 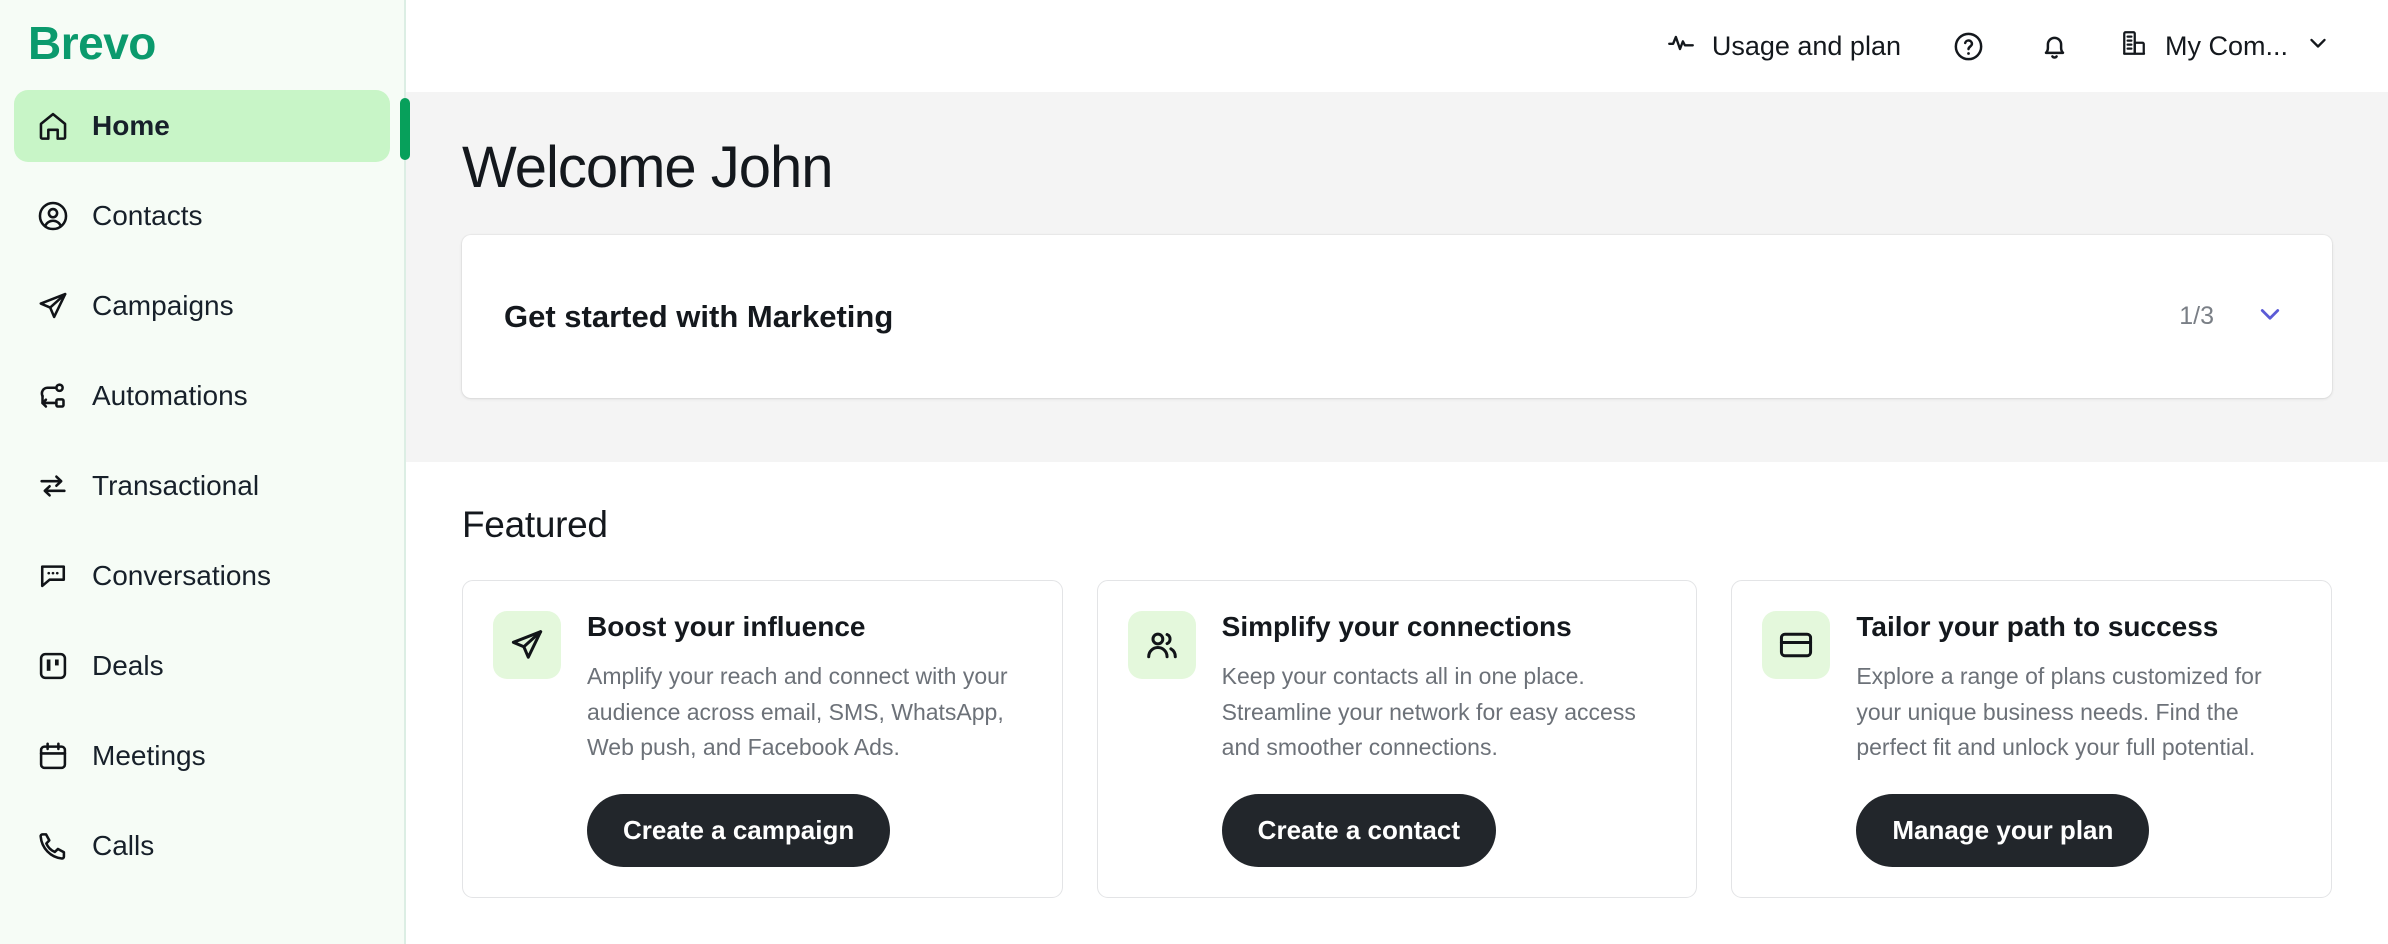 What do you see at coordinates (128, 665) in the screenshot?
I see `sidebar-item-label: Deals` at bounding box center [128, 665].